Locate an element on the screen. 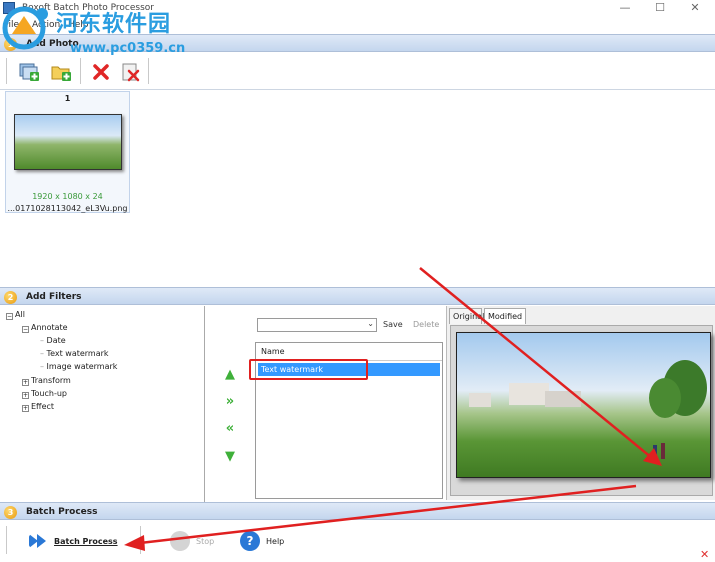 The height and width of the screenshot is (562, 715). fast-forward-icon is located at coordinates (37, 541).